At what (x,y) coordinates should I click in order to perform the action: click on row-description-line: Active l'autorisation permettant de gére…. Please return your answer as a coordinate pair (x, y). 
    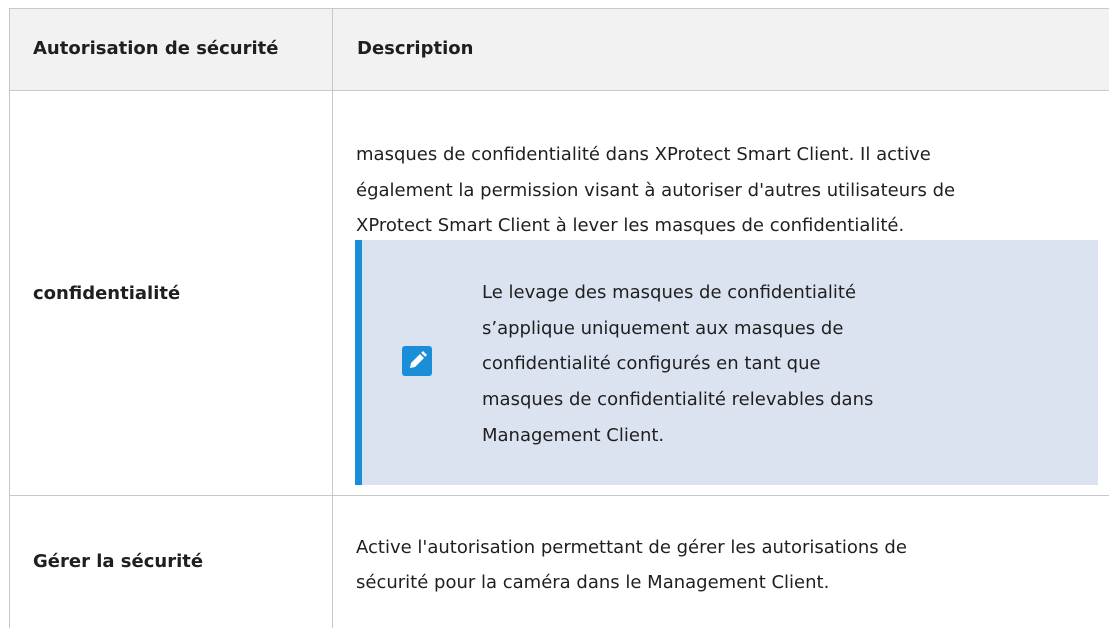
    Looking at the image, I should click on (631, 547).